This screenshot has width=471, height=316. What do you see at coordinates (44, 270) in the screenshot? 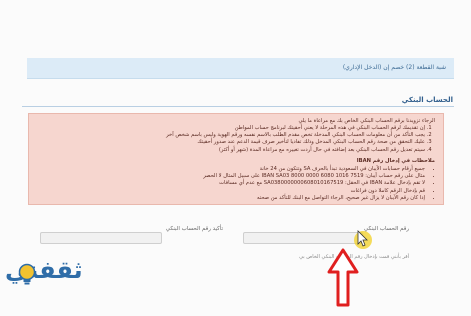
I see `site-logo-text: ثقفني` at bounding box center [44, 270].